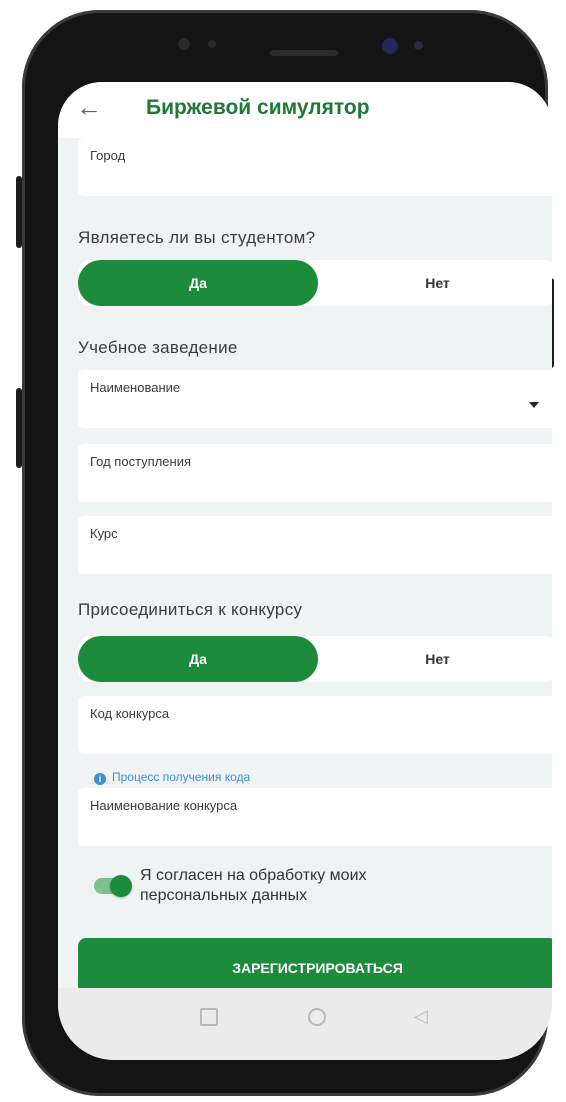 This screenshot has width=566, height=1102. What do you see at coordinates (305, 1024) in the screenshot?
I see `system-nav-bar: ◁` at bounding box center [305, 1024].